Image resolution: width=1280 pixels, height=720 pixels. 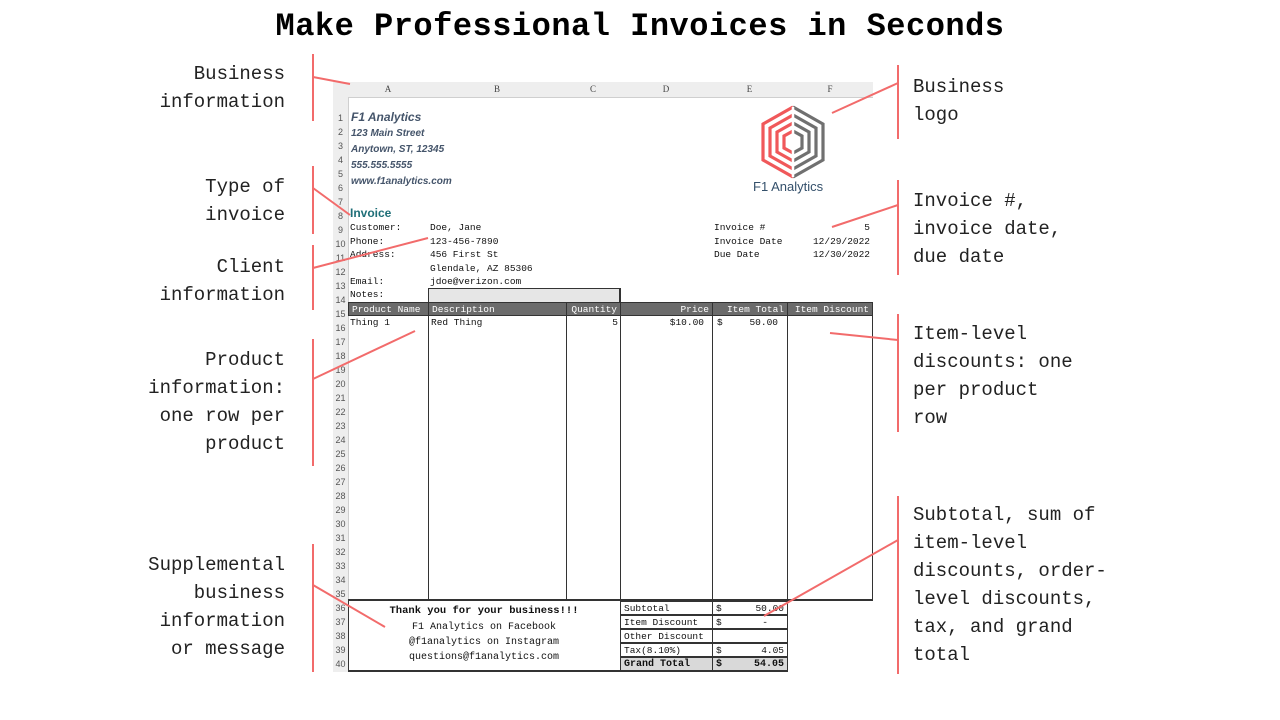 What do you see at coordinates (340, 188) in the screenshot?
I see `row-number: 6` at bounding box center [340, 188].